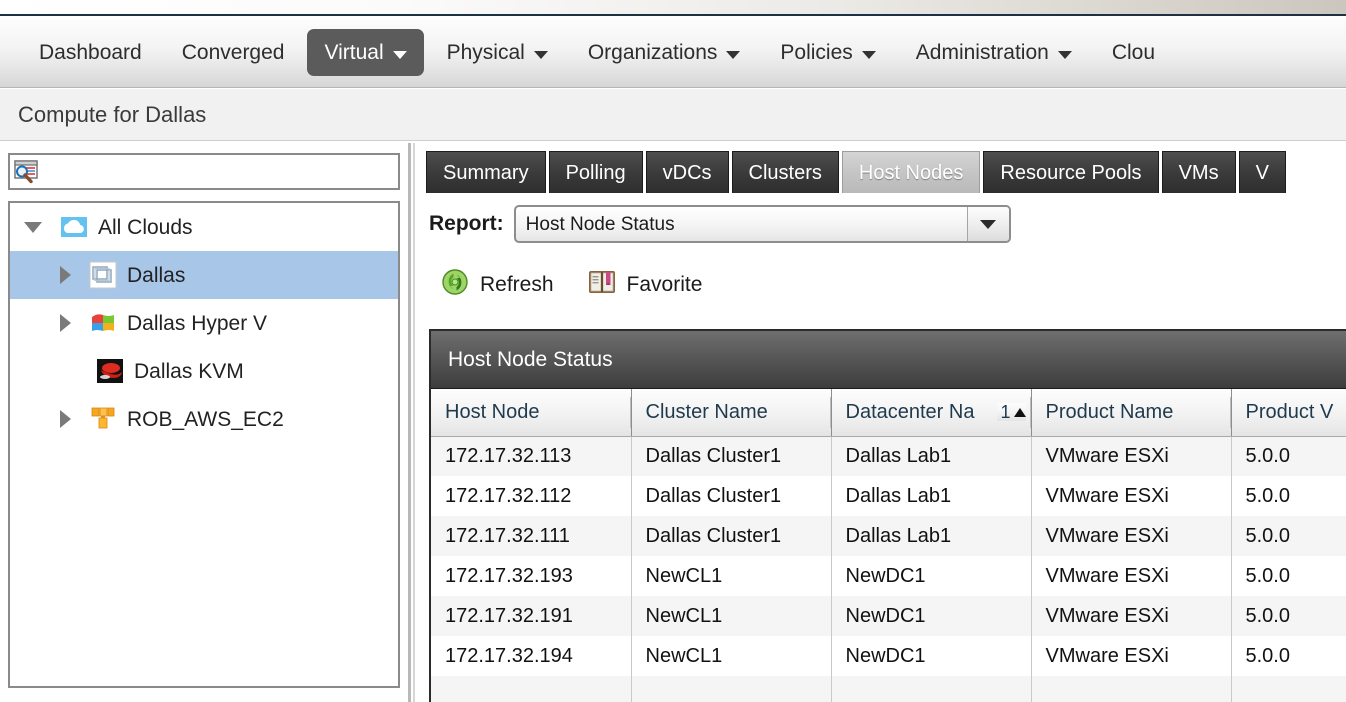 Image resolution: width=1346 pixels, height=702 pixels. What do you see at coordinates (531, 413) in the screenshot?
I see `column-header-host-node: Host Node` at bounding box center [531, 413].